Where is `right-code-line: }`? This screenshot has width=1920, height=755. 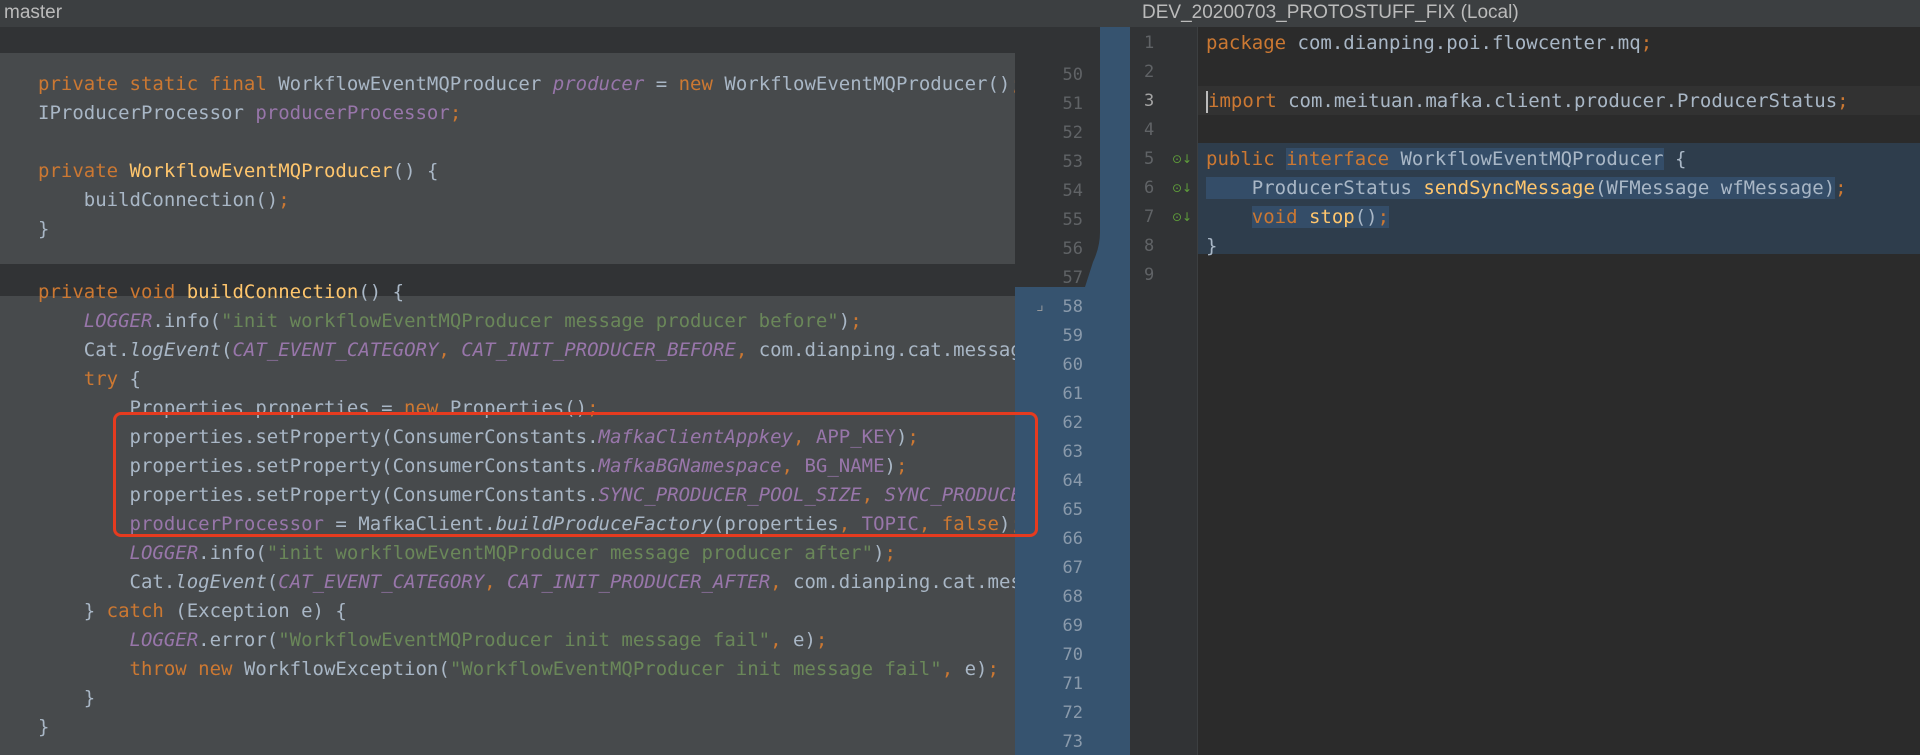
right-code-line: } is located at coordinates (1211, 246).